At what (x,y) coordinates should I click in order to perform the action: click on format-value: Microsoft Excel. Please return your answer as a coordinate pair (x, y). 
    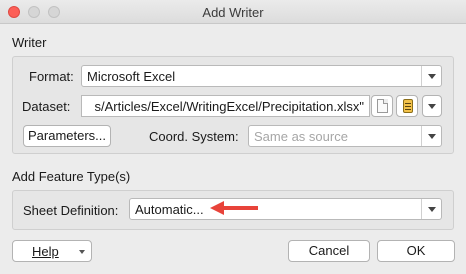
    Looking at the image, I should click on (131, 76).